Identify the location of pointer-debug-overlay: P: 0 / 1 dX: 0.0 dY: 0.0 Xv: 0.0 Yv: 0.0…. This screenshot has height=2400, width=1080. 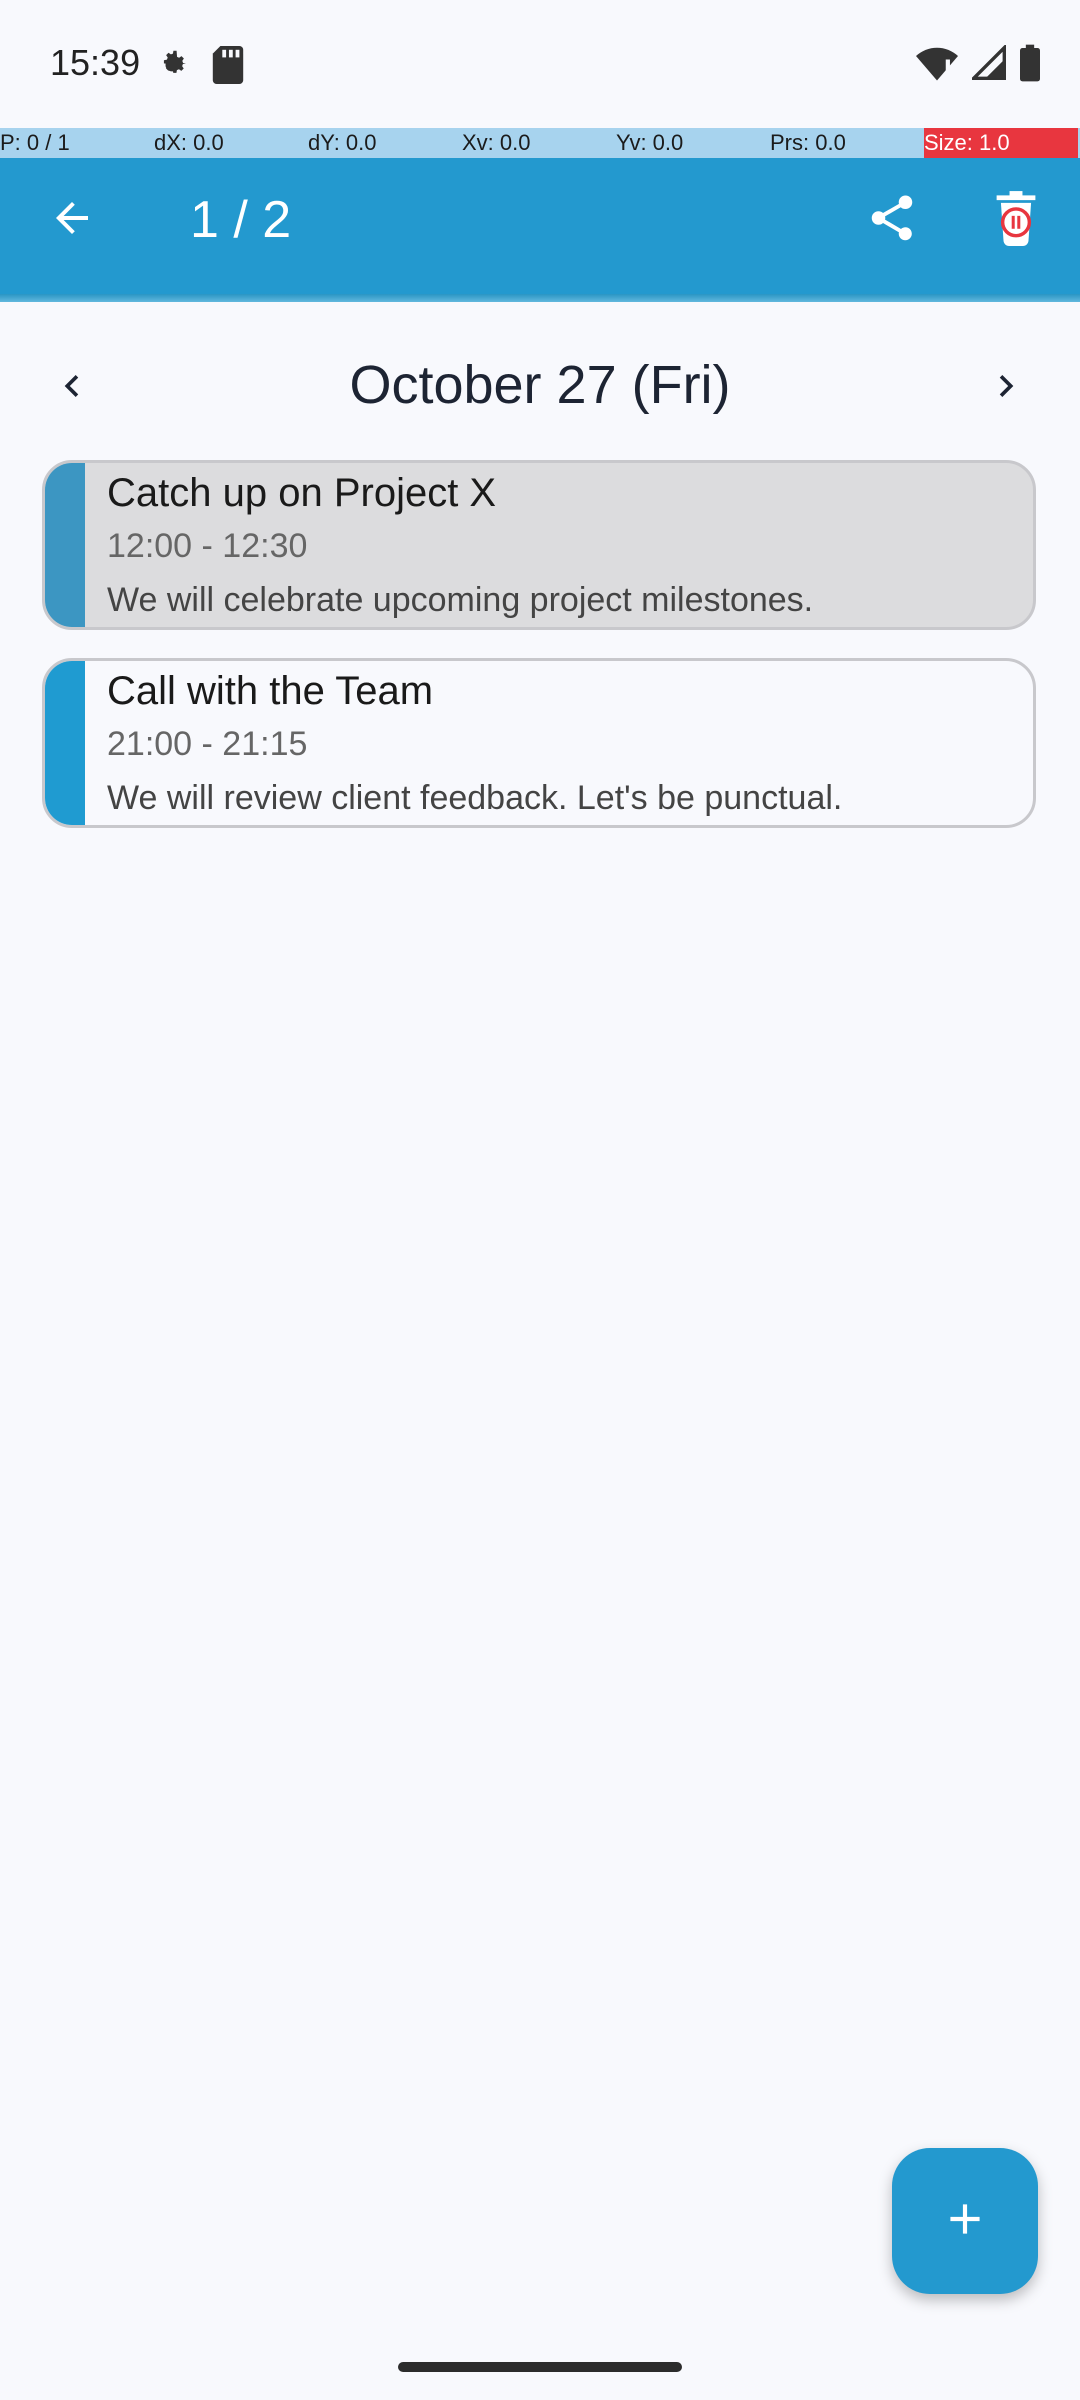
(540, 143).